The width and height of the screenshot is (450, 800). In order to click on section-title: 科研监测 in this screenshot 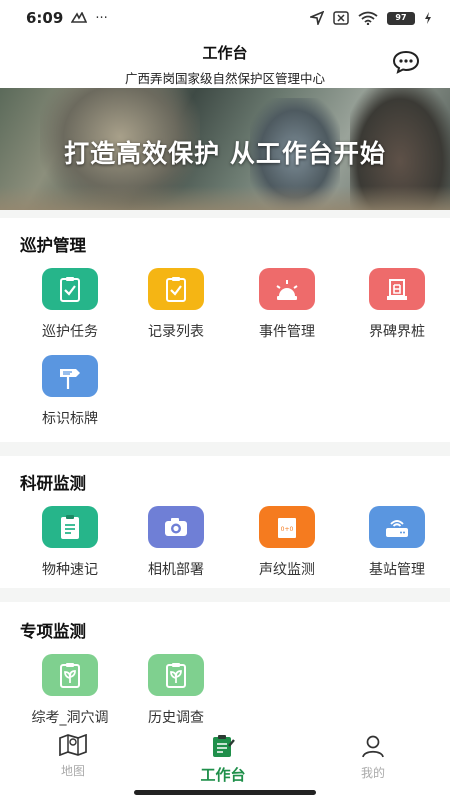, I will do `click(53, 483)`.